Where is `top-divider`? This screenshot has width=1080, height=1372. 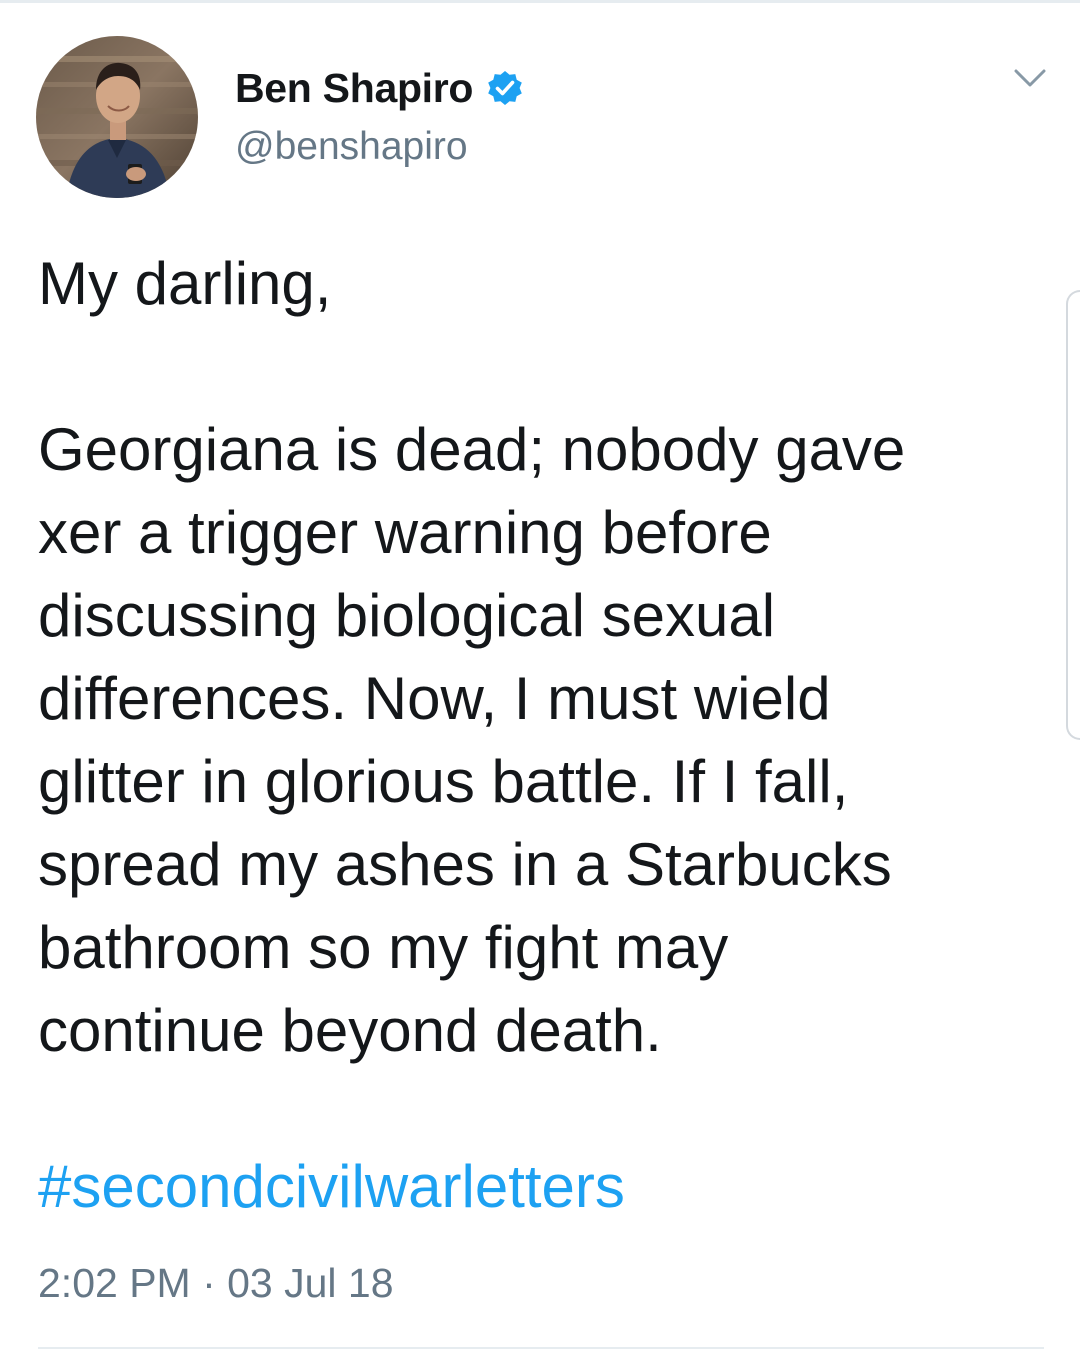 top-divider is located at coordinates (540, 1).